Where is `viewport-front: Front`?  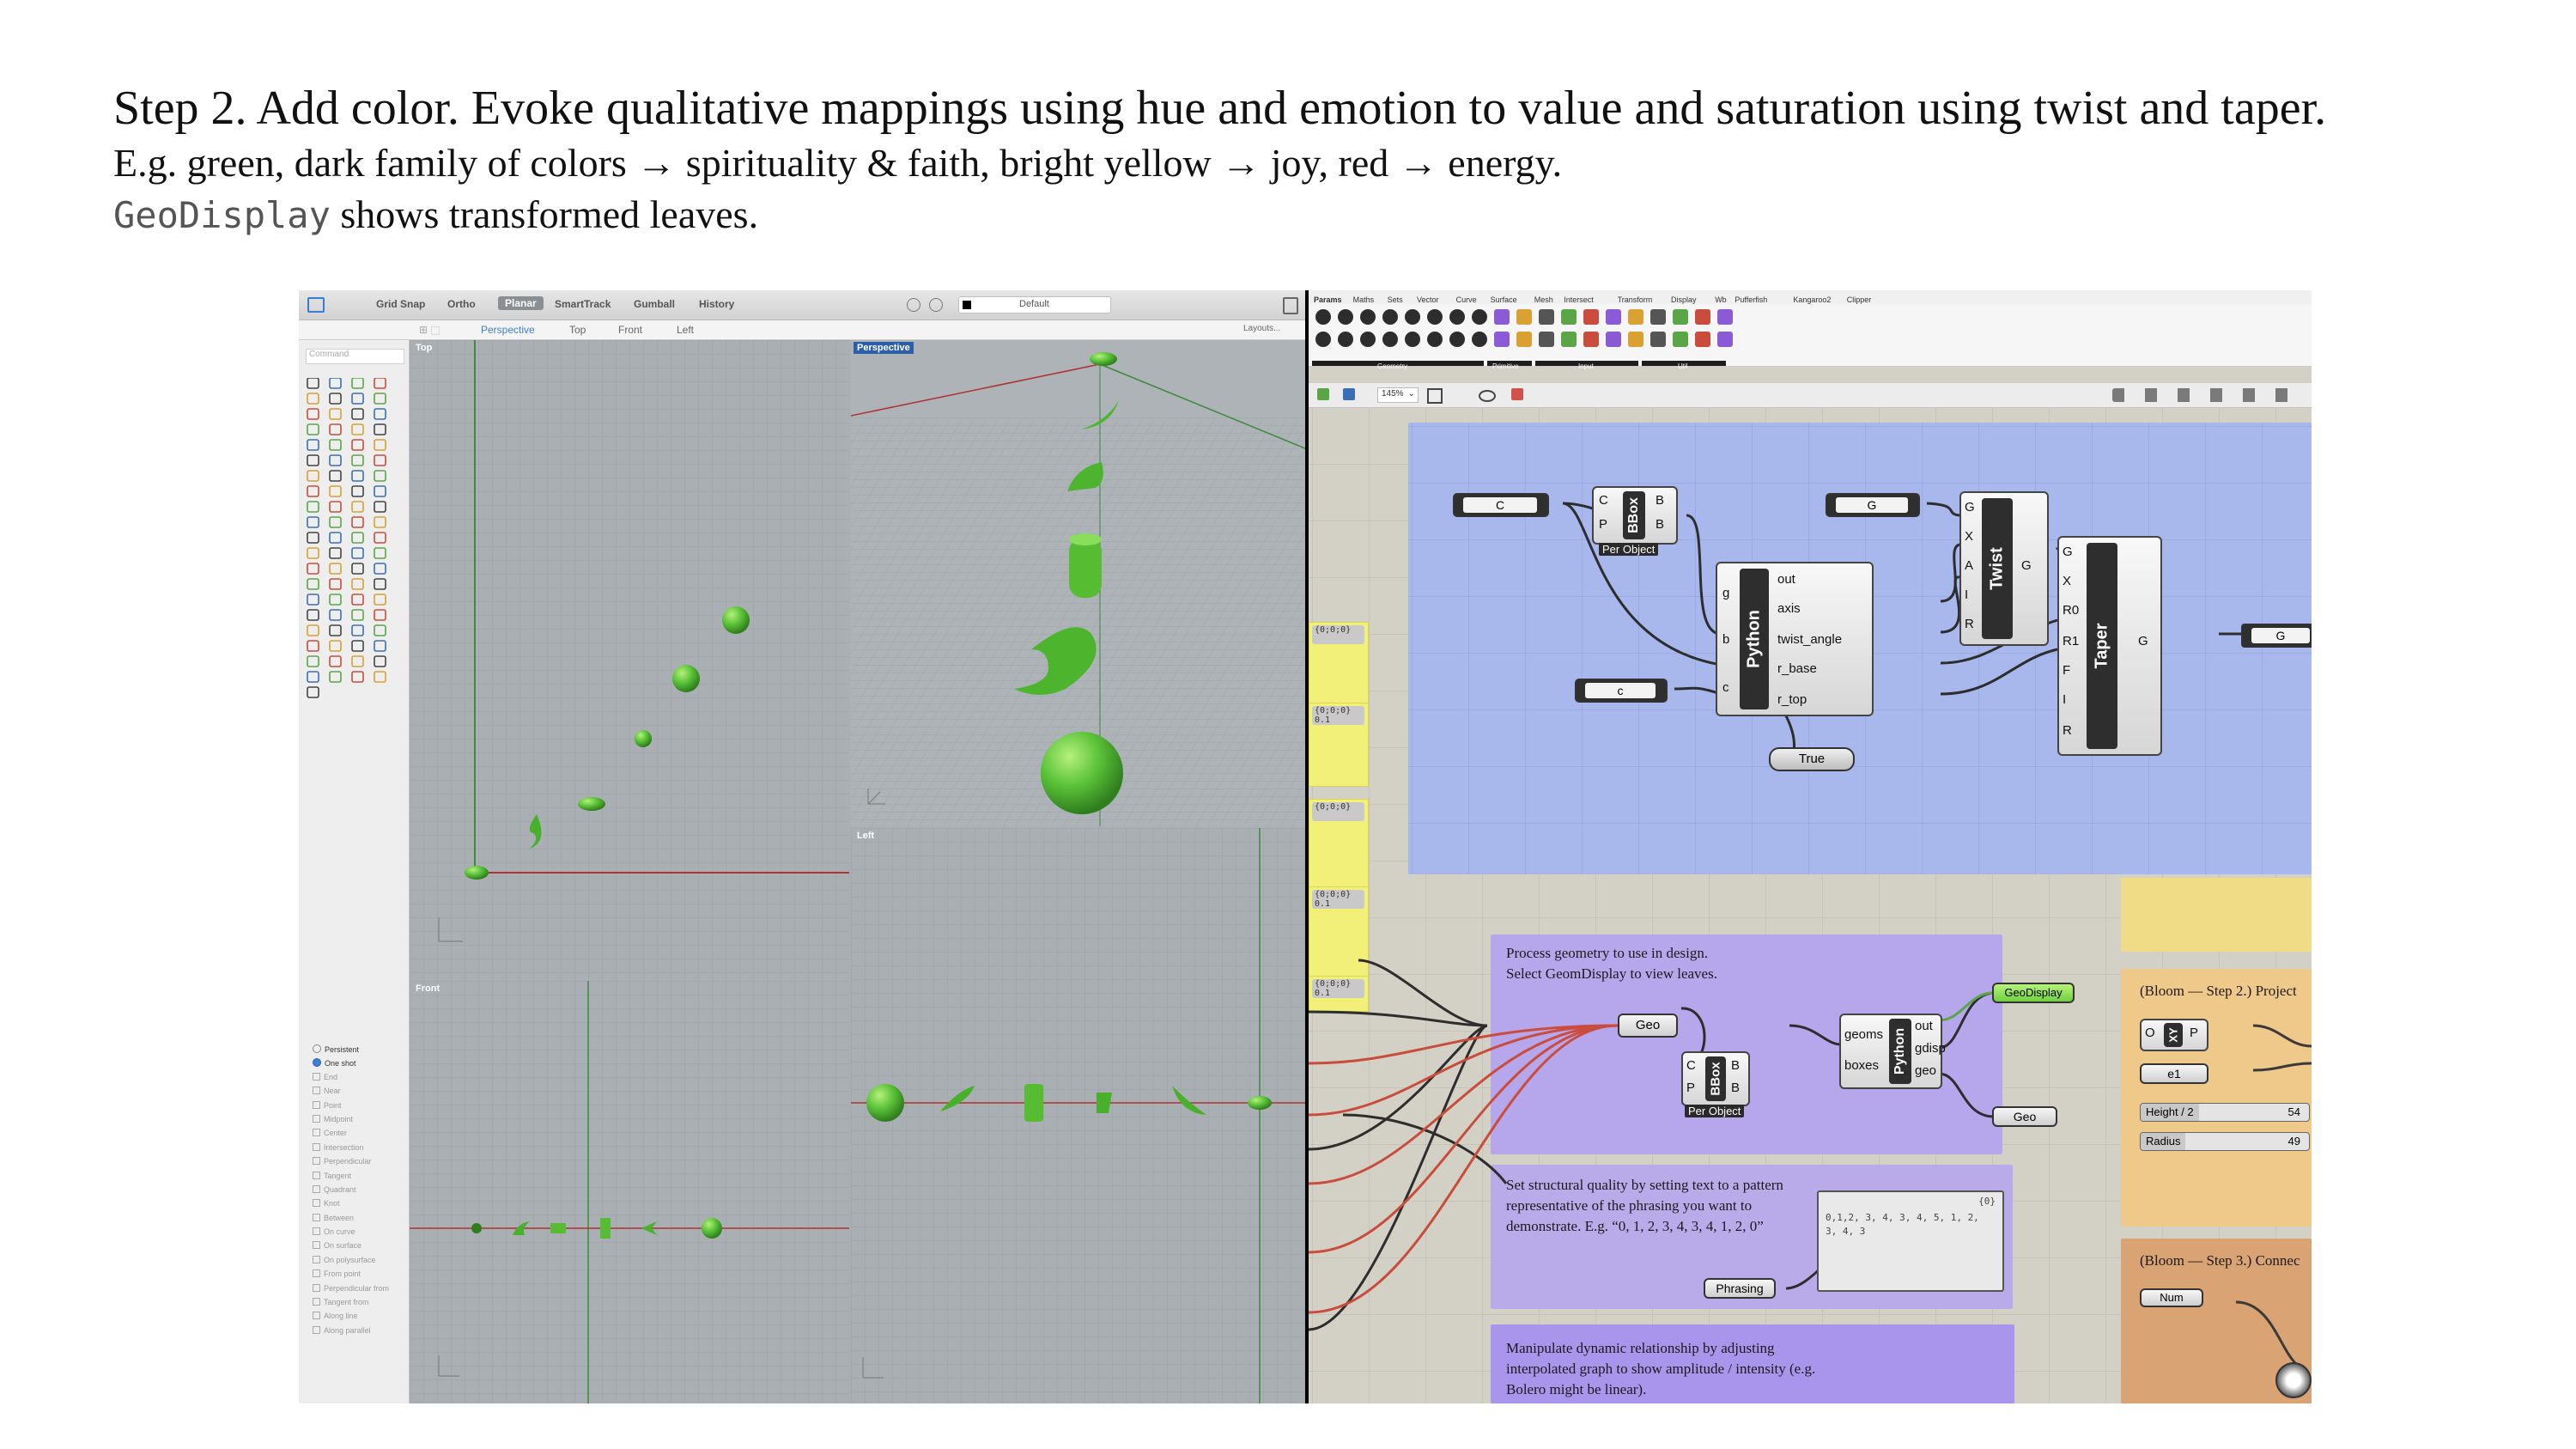
viewport-front: Front is located at coordinates (629, 1192).